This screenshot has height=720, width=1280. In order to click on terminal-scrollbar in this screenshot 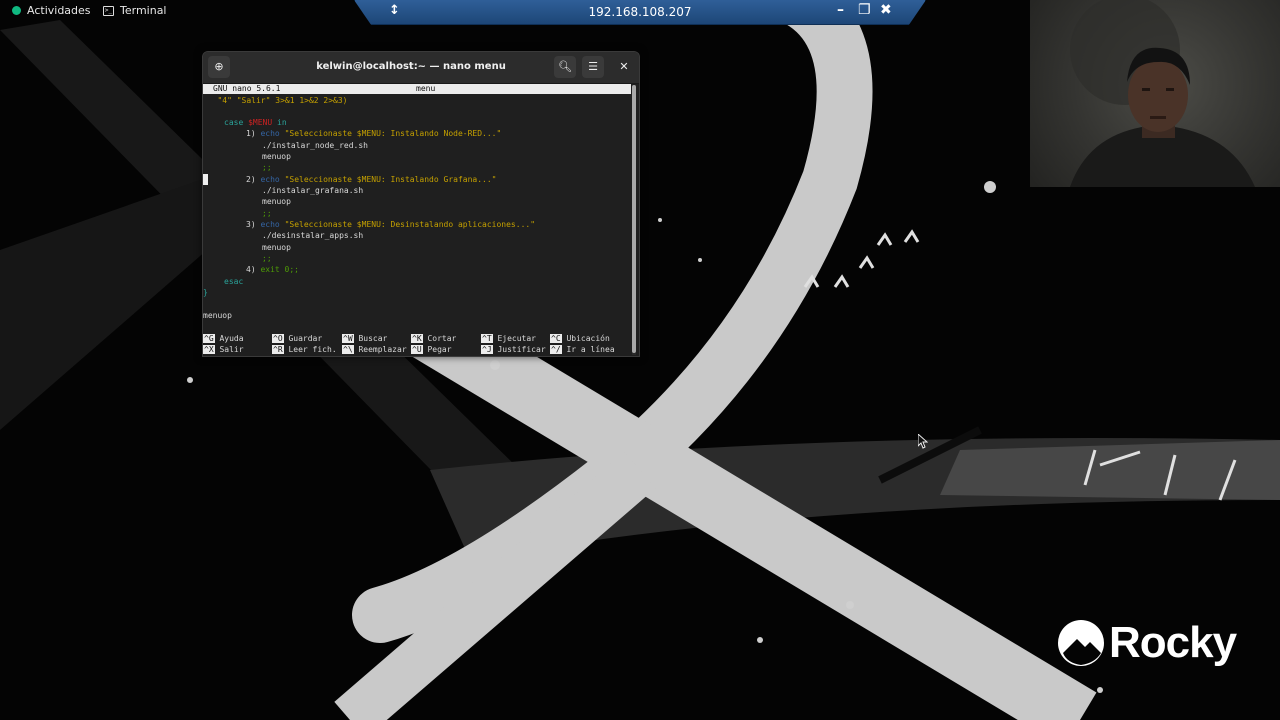, I will do `click(634, 220)`.